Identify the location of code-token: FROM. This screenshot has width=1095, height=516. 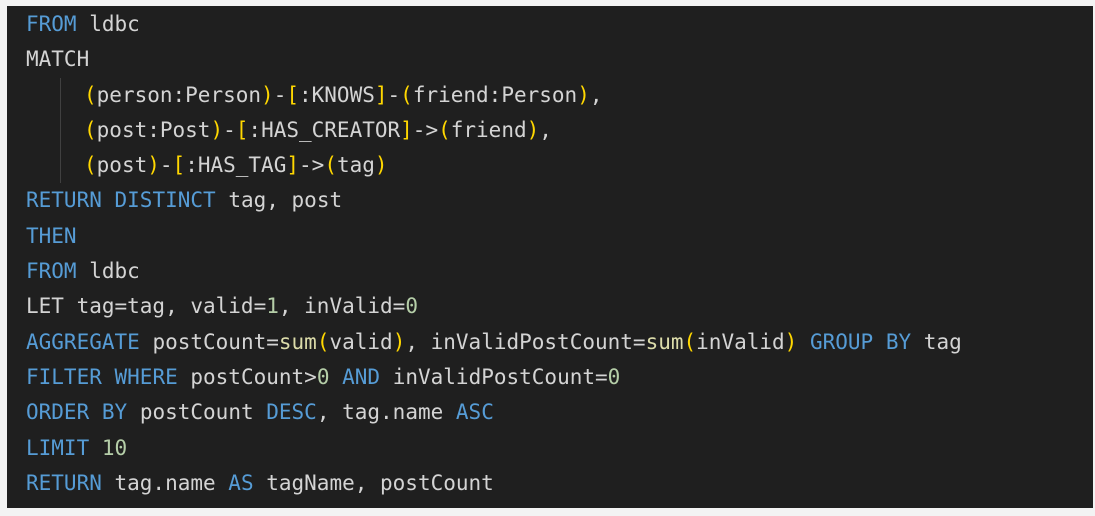
(51, 271).